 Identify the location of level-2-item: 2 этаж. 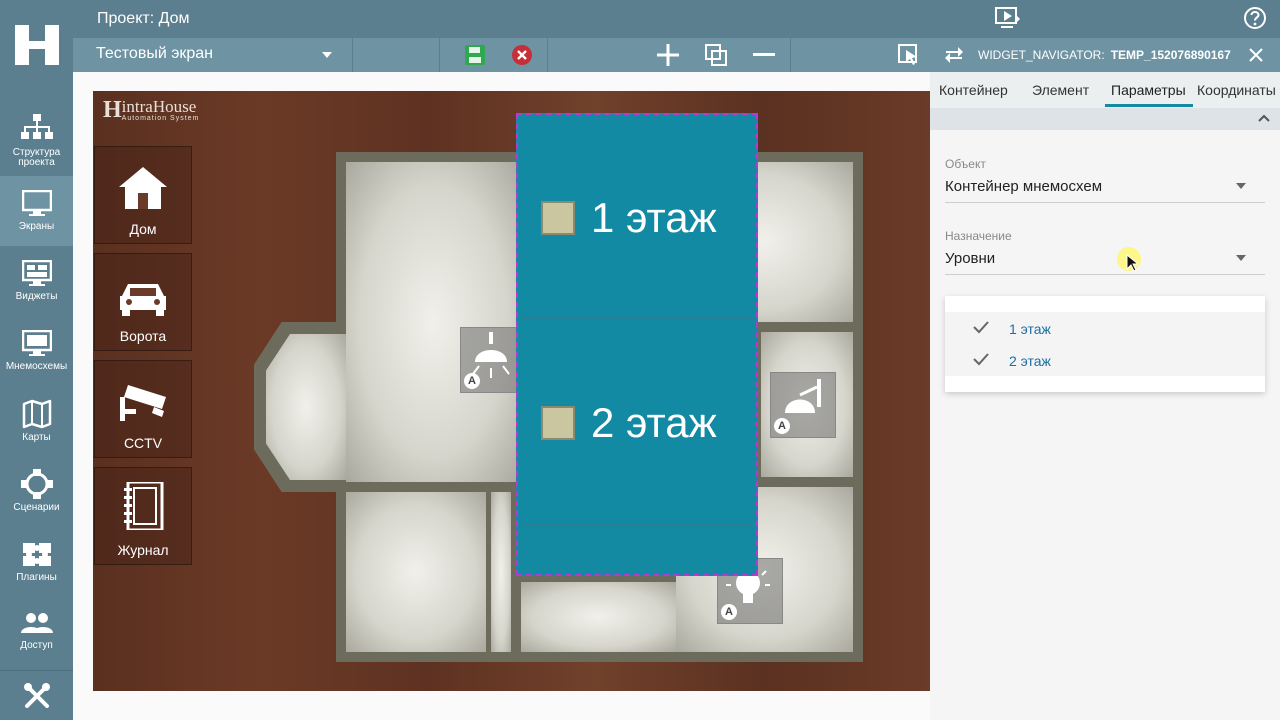
(637, 423).